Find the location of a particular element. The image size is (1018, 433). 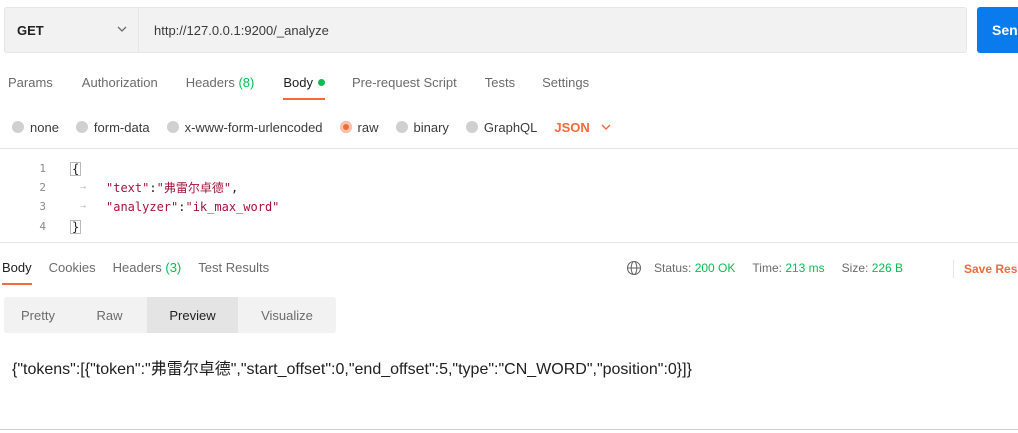

format-label: JSON is located at coordinates (572, 127).